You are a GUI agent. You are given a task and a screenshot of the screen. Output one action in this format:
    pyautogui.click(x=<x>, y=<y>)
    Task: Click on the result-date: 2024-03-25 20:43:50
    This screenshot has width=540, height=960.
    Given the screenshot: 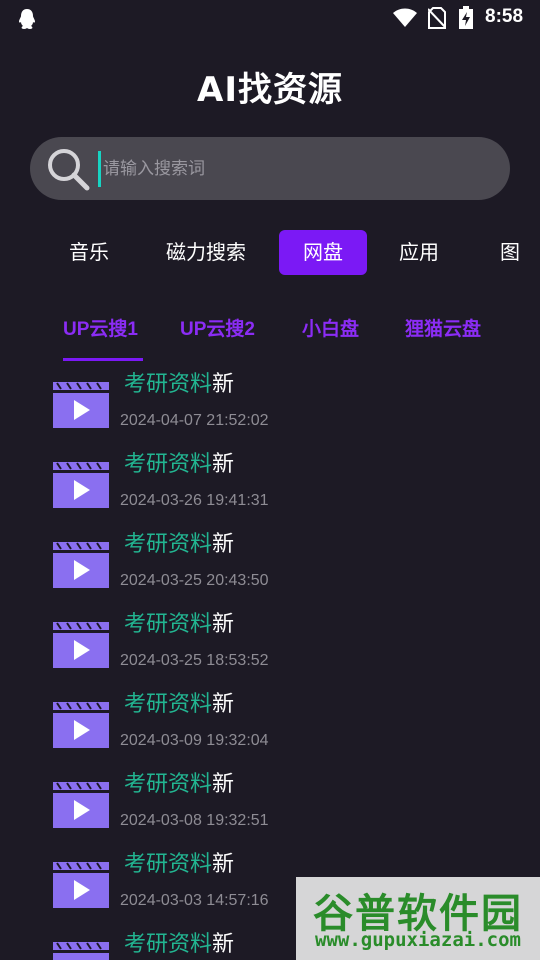 What is the action you would take?
    pyautogui.click(x=194, y=580)
    